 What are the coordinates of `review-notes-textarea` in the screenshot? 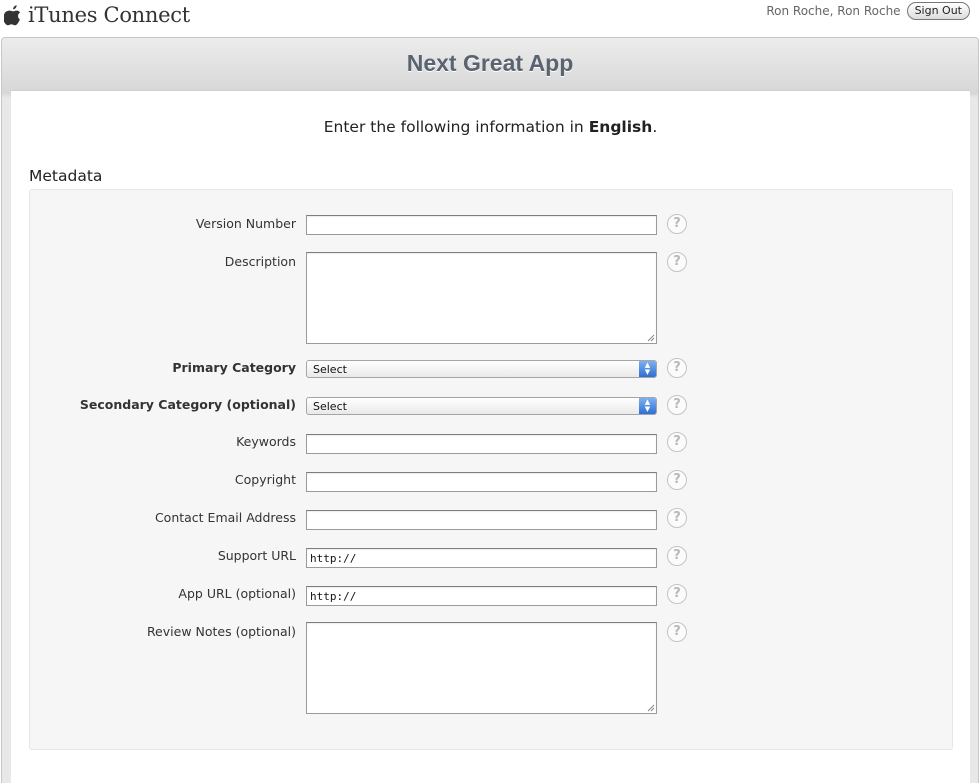 It's located at (481, 668).